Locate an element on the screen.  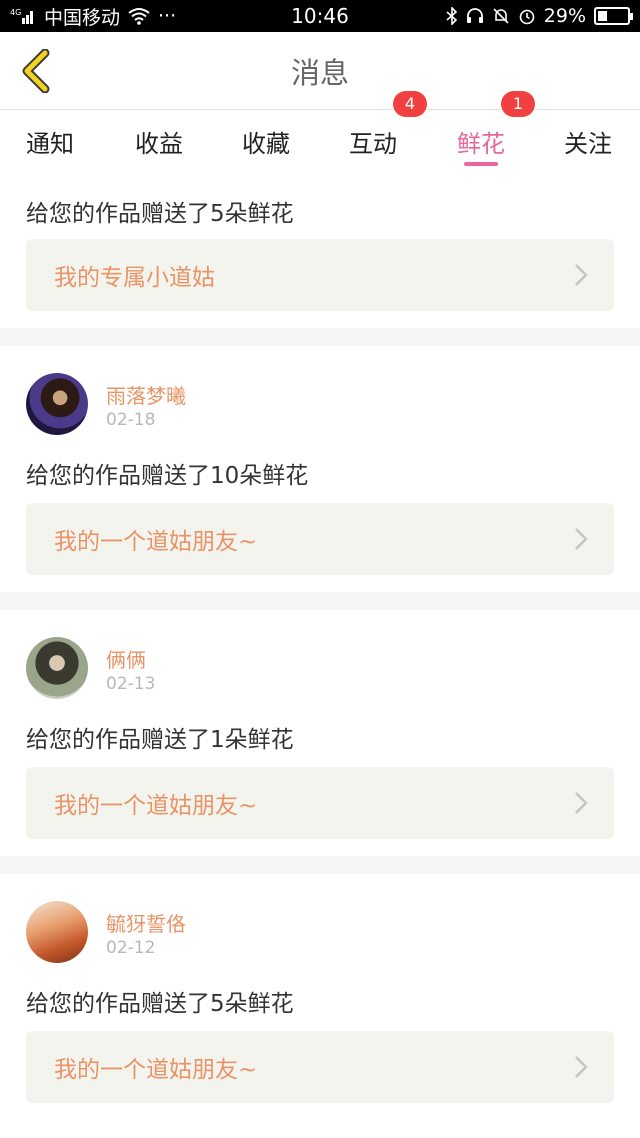
gift-message: 给您的作品赠送了10朵鲜花 is located at coordinates (167, 476).